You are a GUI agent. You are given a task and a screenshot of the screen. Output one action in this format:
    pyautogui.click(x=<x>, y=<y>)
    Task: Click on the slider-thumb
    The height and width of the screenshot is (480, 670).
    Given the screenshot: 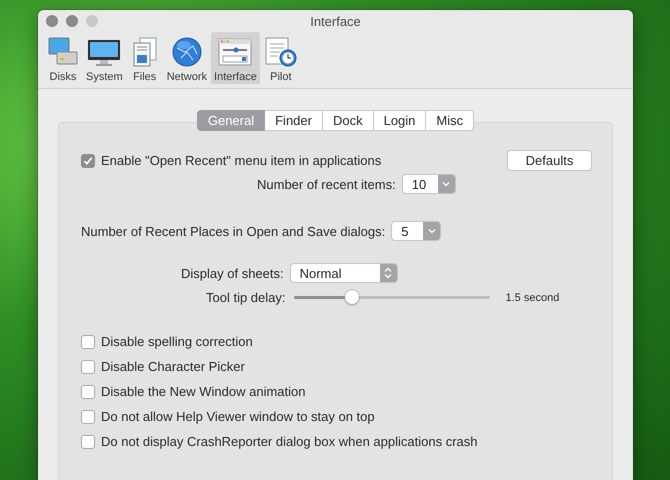 What is the action you would take?
    pyautogui.click(x=352, y=297)
    